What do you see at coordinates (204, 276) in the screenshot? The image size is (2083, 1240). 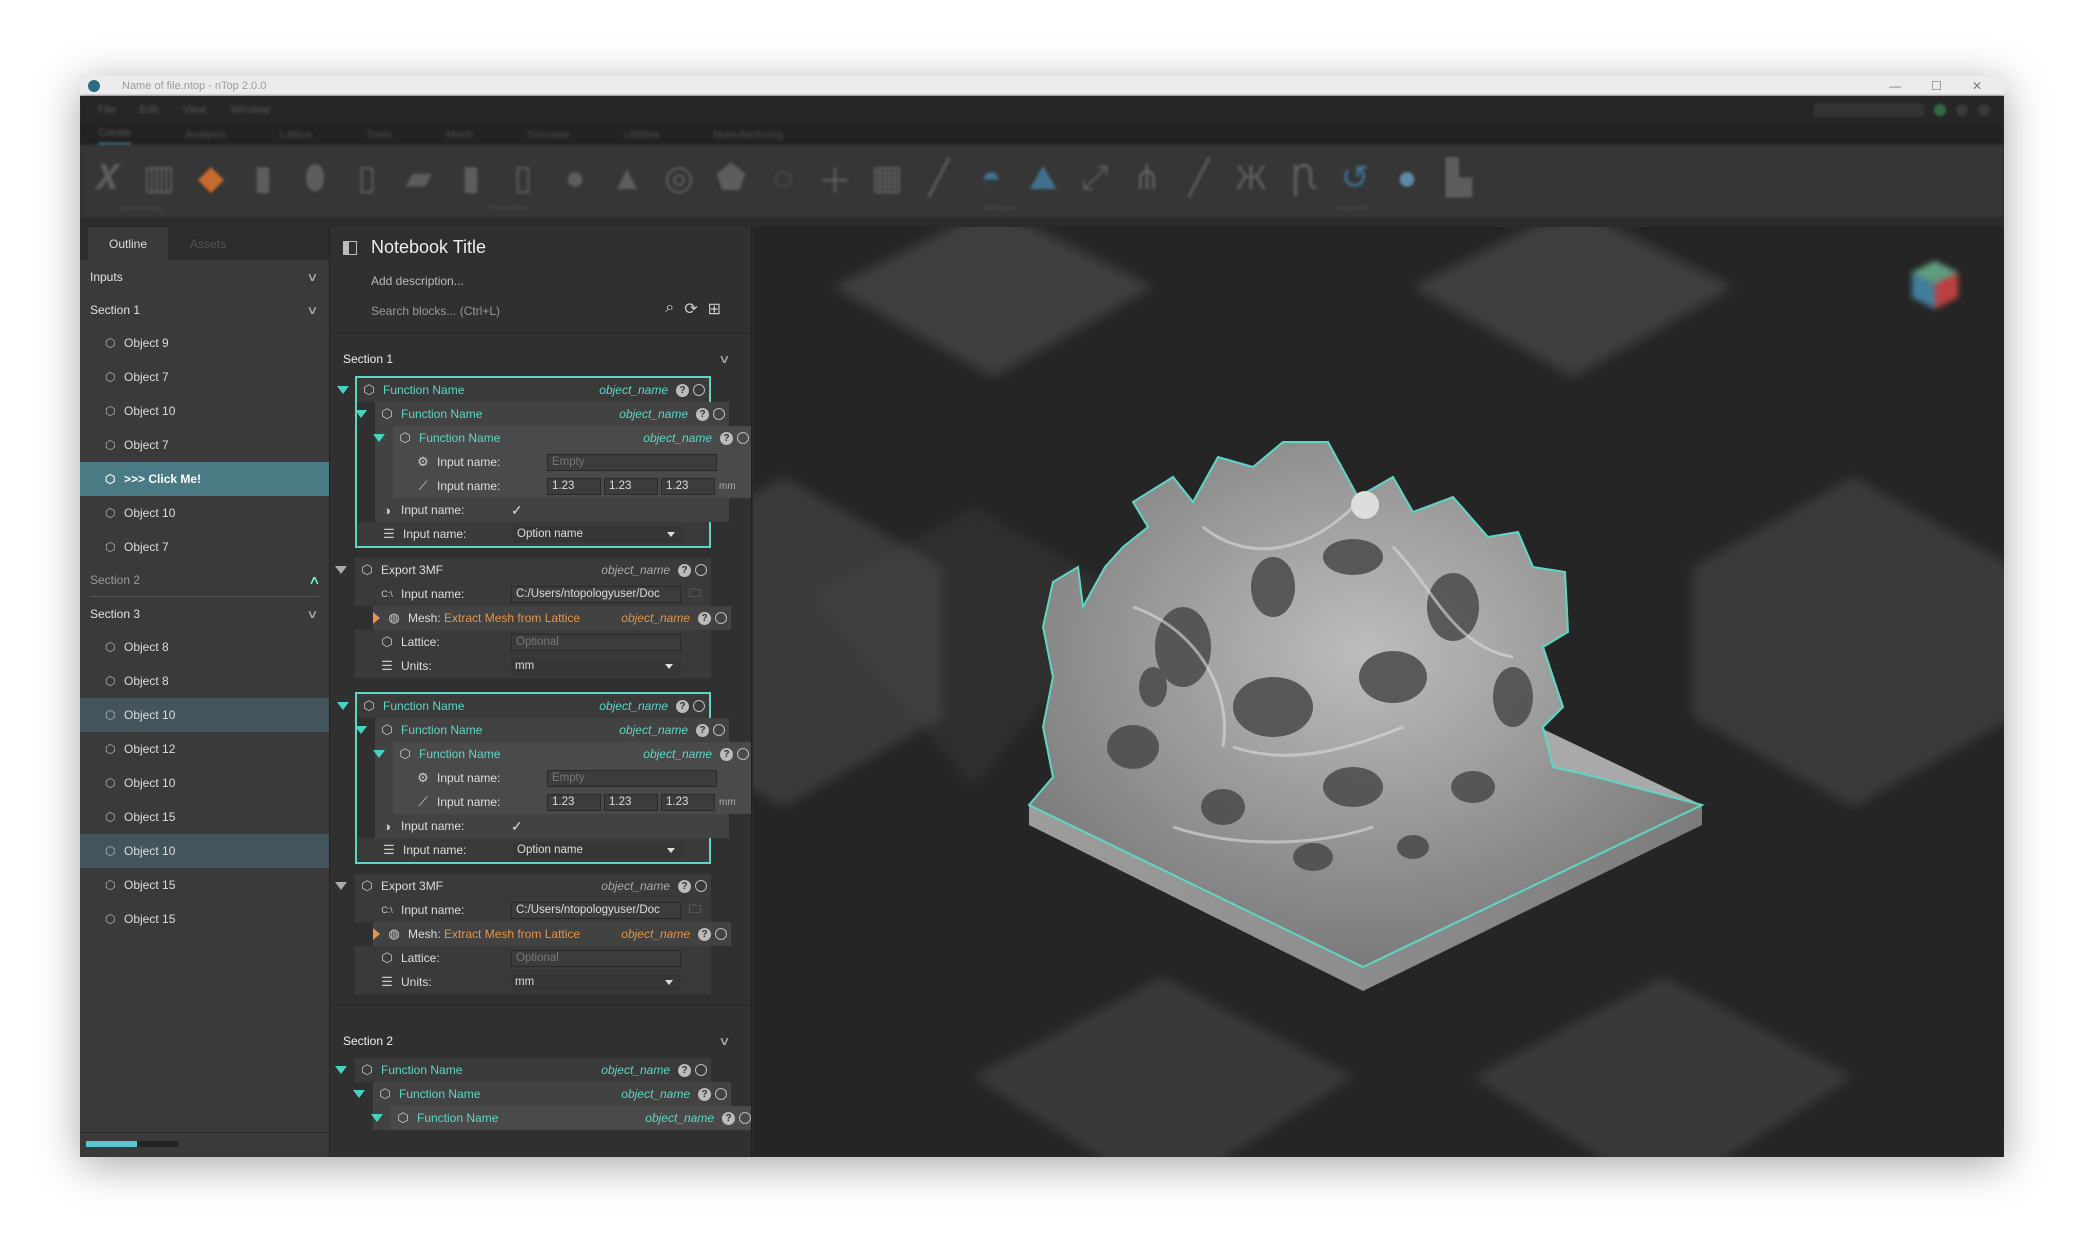 I see `outline-inputs: Inputs ∨` at bounding box center [204, 276].